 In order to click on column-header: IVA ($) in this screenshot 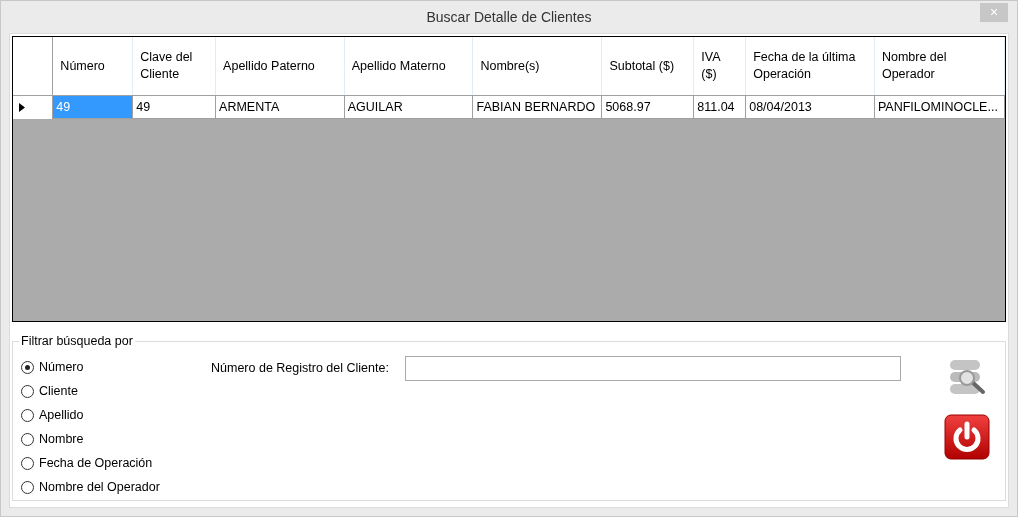, I will do `click(719, 66)`.